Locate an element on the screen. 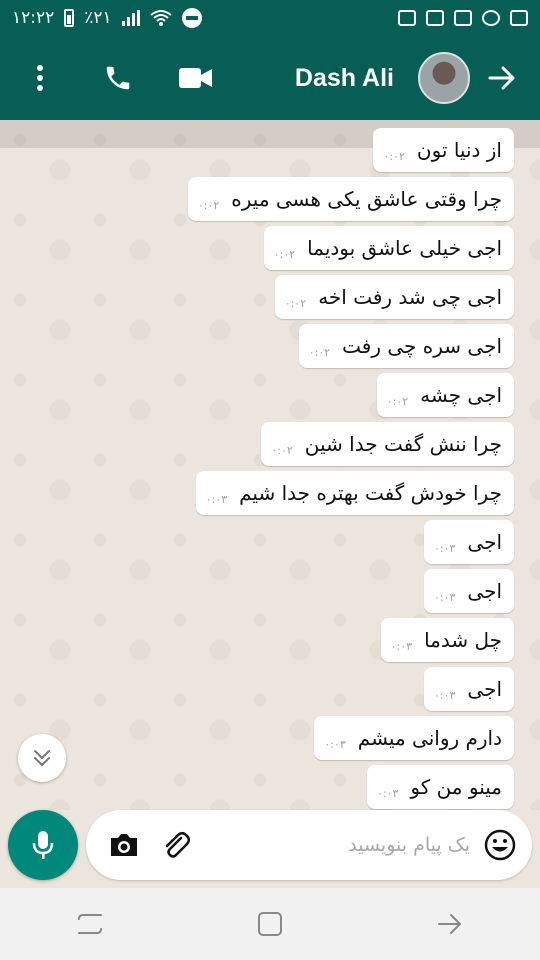 This screenshot has height=960, width=540. message-bubble: ۰:۰۳ دارم روانی میشم is located at coordinates (414, 738).